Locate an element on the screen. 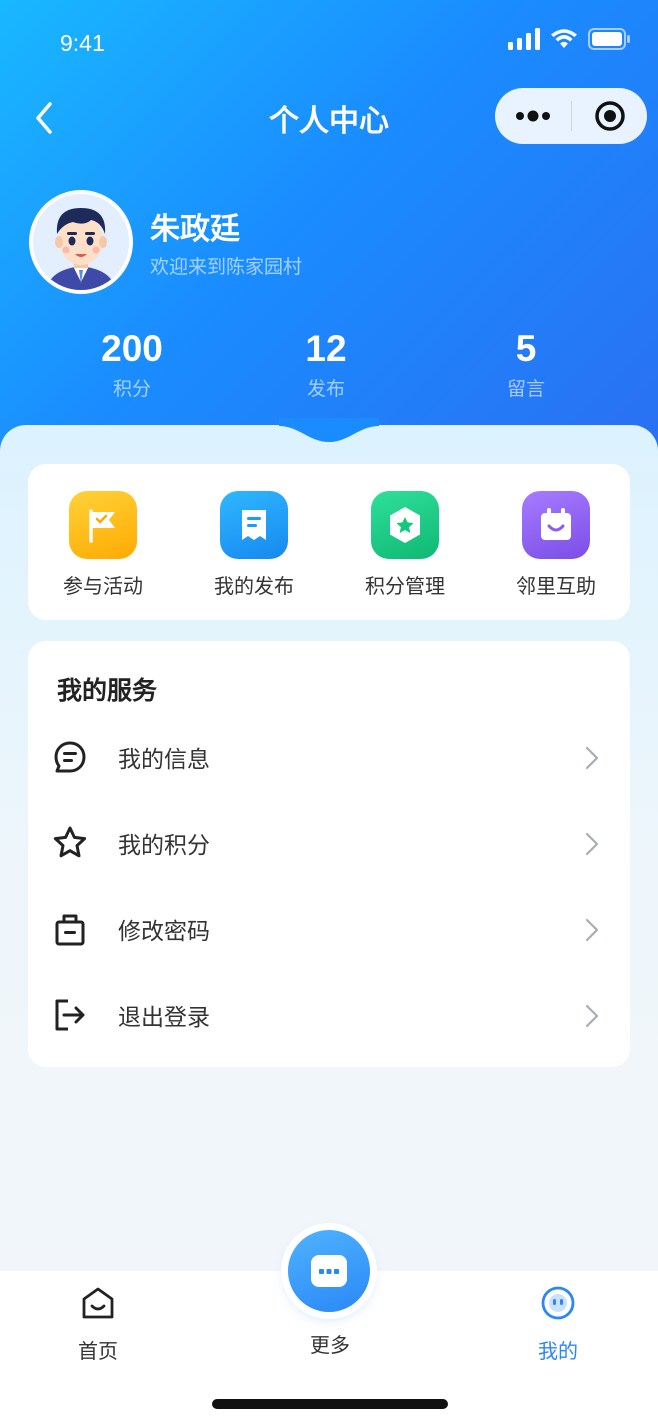 The image size is (658, 1425). star-badge-icon is located at coordinates (405, 525).